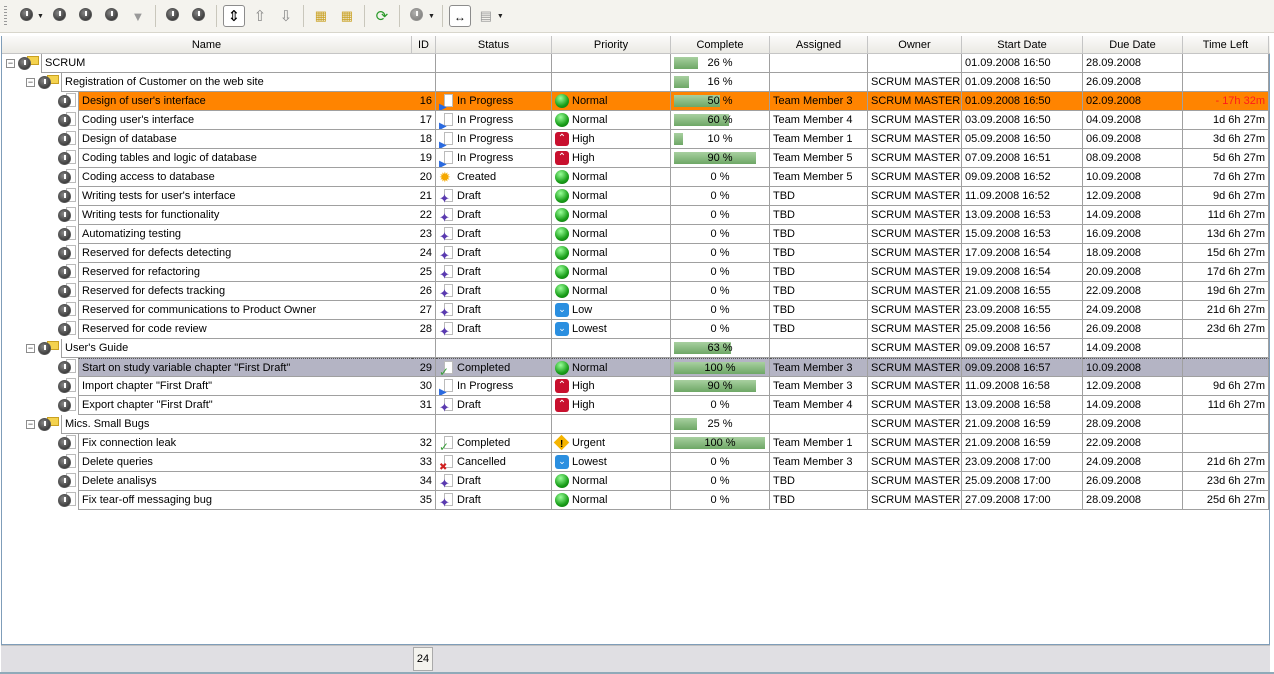 The height and width of the screenshot is (674, 1274). I want to click on priority-normal-icon, so click(562, 215).